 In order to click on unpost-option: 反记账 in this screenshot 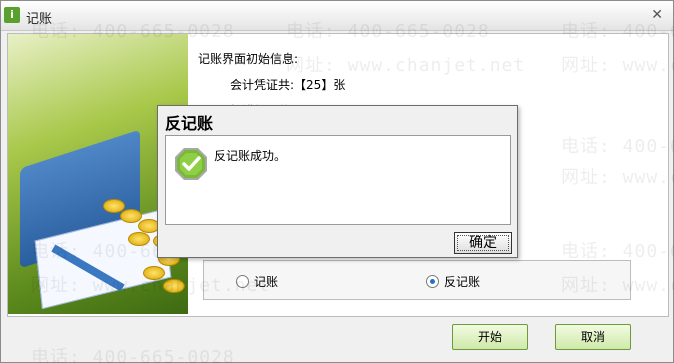, I will do `click(453, 281)`.